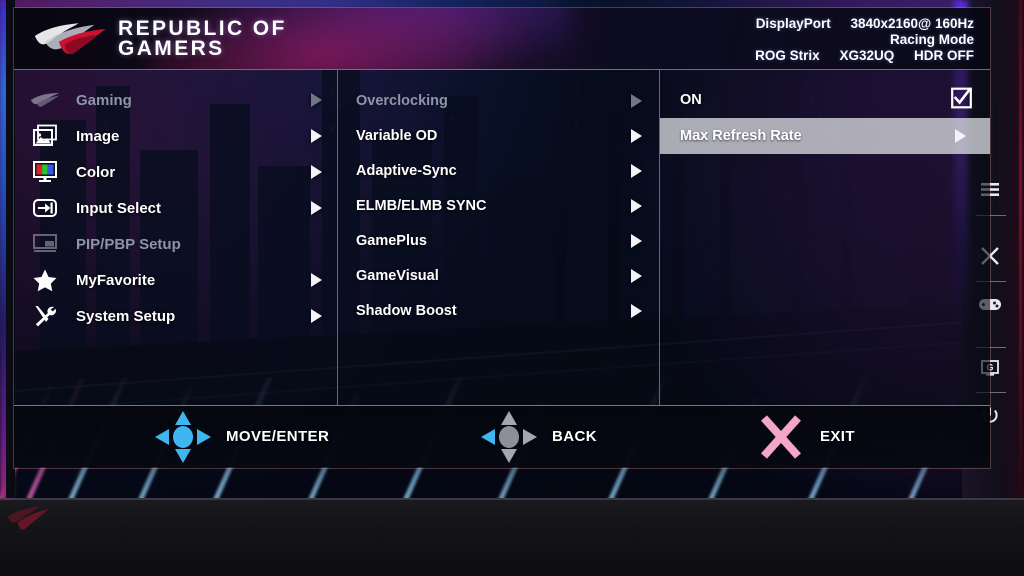 Image resolution: width=1024 pixels, height=576 pixels. What do you see at coordinates (202, 28) in the screenshot?
I see `brand-line-1: REPUBLIC OF` at bounding box center [202, 28].